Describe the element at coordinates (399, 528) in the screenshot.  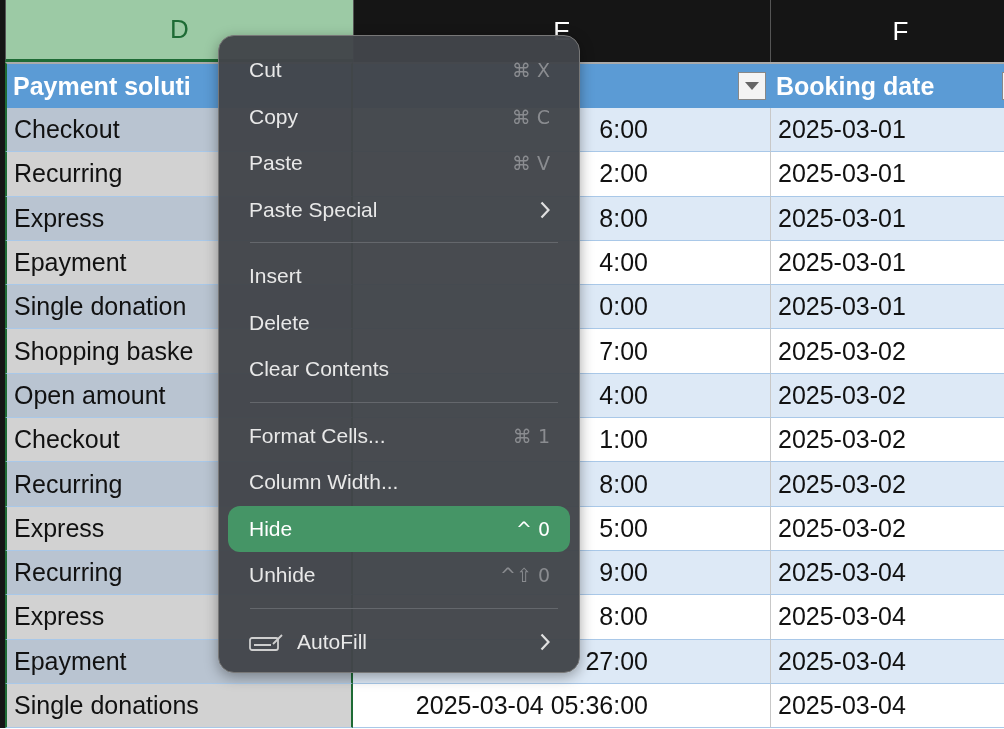
I see `menu-item: Hide ^ 0` at that location.